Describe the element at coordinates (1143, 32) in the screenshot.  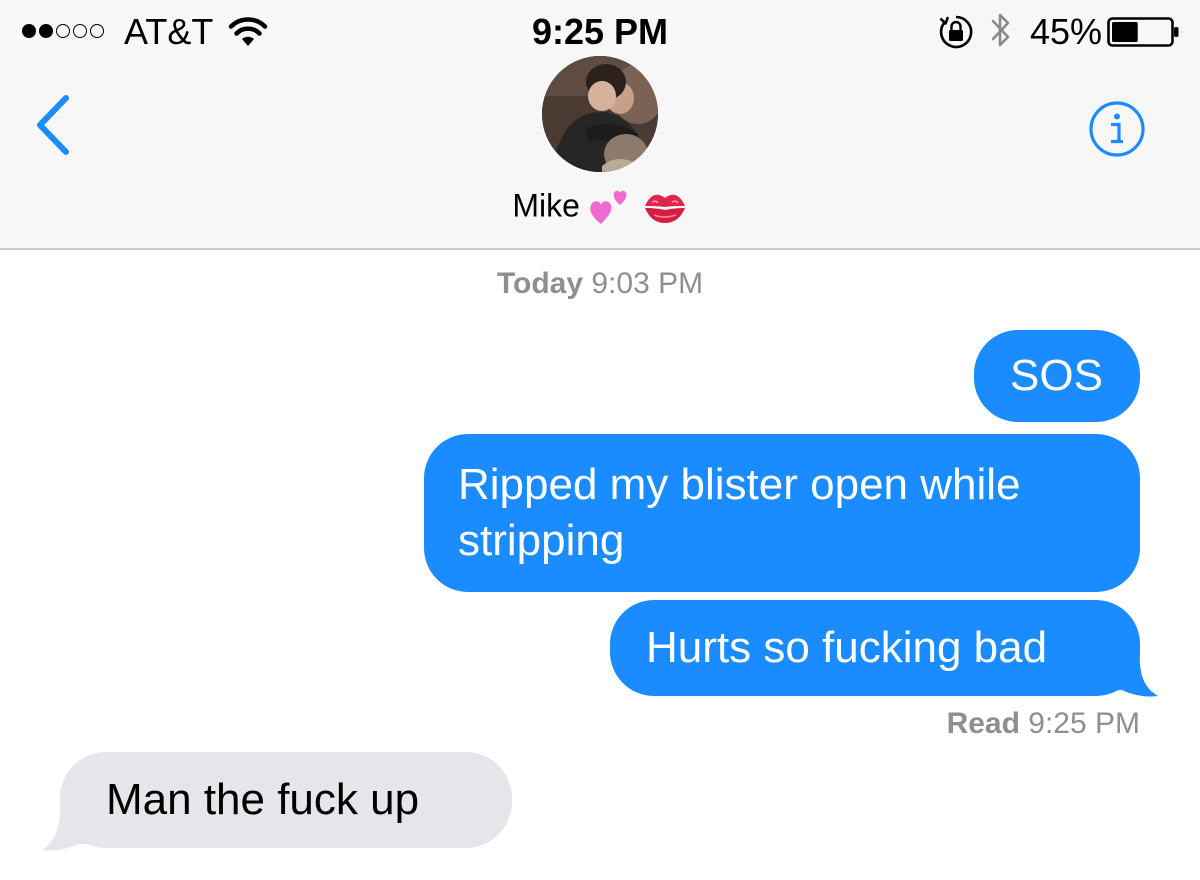
I see `battery-icon` at that location.